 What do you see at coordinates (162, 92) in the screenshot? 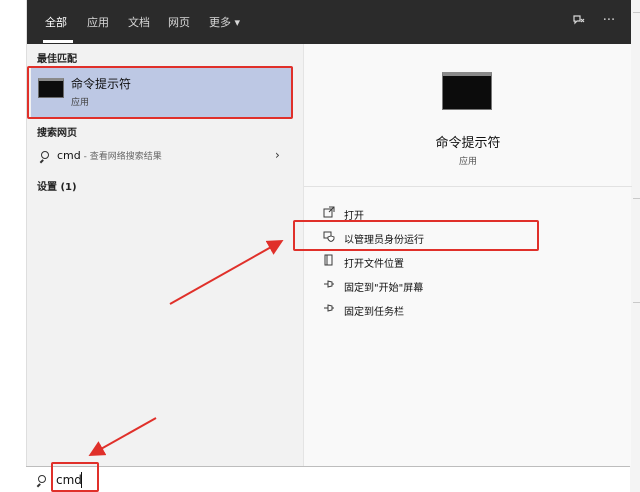
I see `best-match-item: 命令提示符 应用` at bounding box center [162, 92].